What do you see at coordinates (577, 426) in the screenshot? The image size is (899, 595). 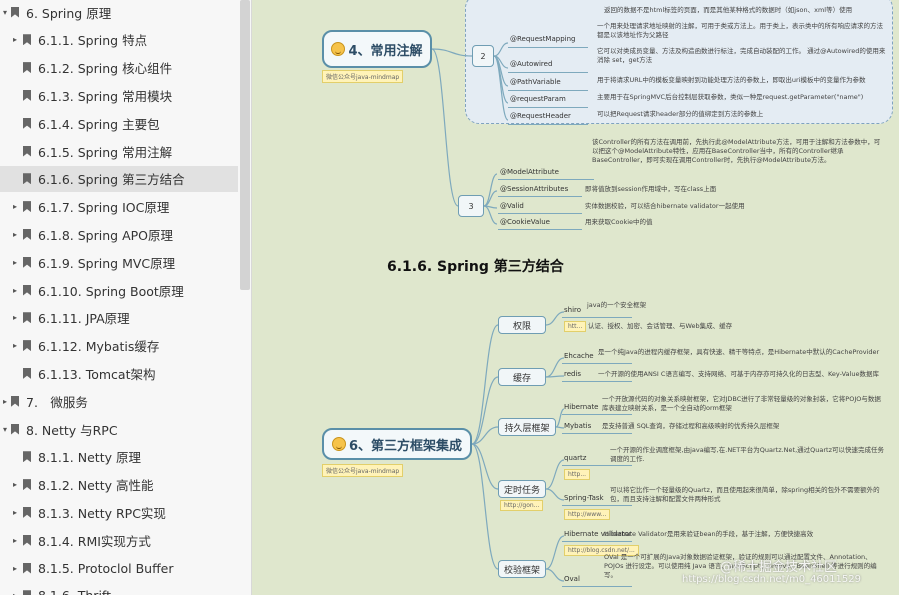 I see `framework-name: Mybatis` at bounding box center [577, 426].